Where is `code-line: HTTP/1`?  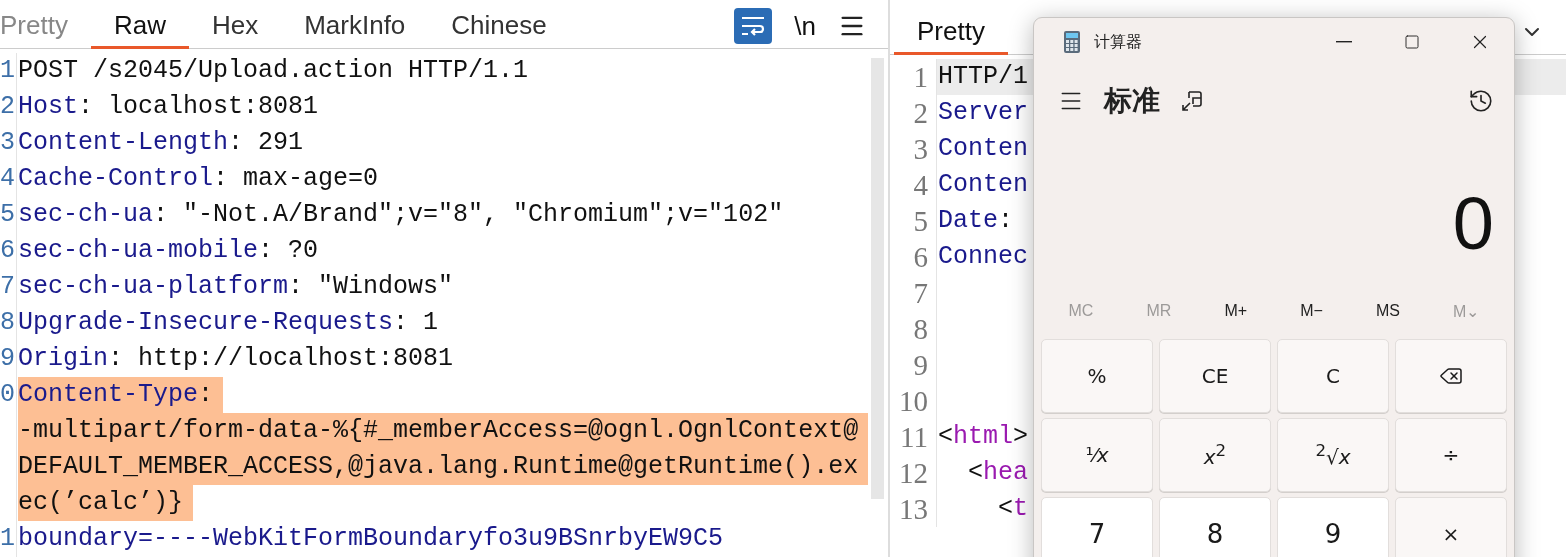 code-line: HTTP/1 is located at coordinates (983, 77).